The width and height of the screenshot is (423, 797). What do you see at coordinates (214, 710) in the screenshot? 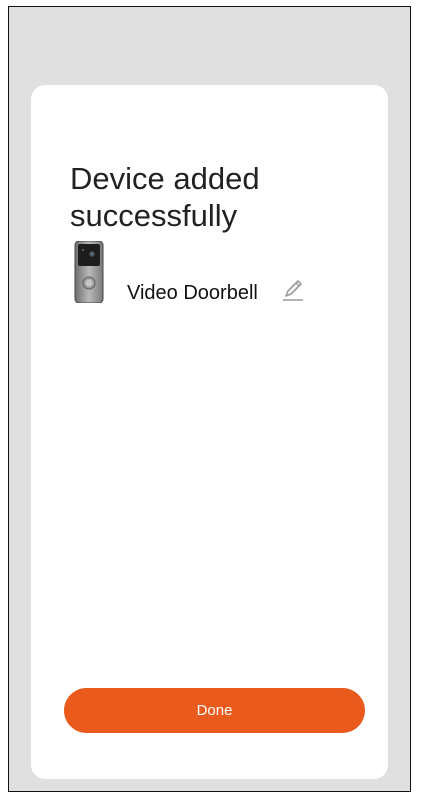
I see `done-button: Done` at bounding box center [214, 710].